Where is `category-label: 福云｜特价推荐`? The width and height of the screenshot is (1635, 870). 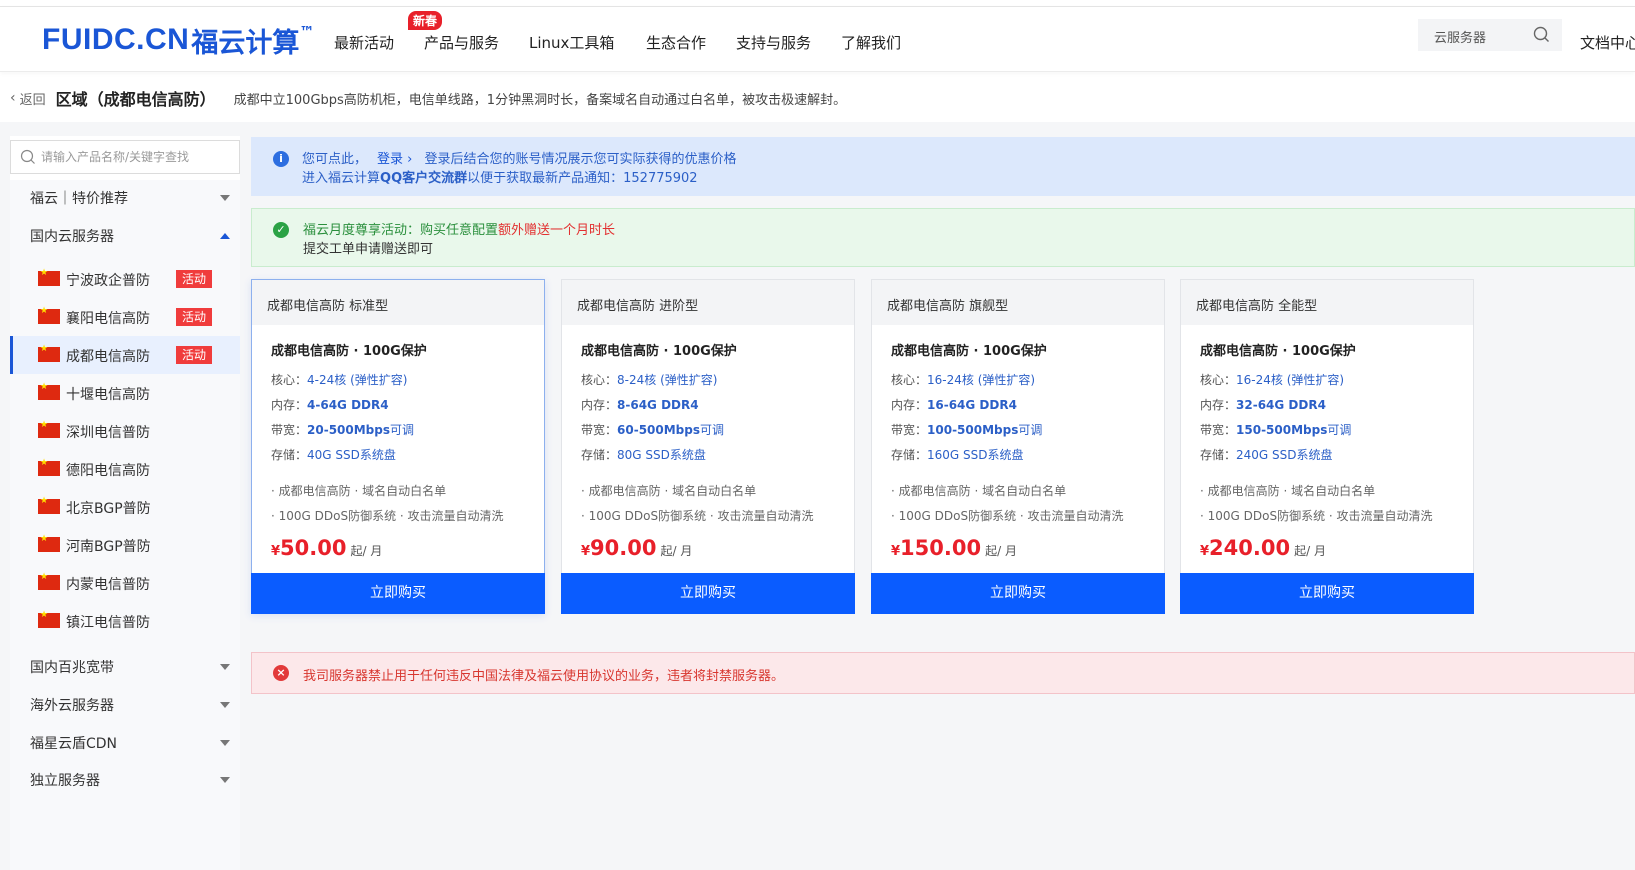
category-label: 福云｜特价推荐 is located at coordinates (79, 199).